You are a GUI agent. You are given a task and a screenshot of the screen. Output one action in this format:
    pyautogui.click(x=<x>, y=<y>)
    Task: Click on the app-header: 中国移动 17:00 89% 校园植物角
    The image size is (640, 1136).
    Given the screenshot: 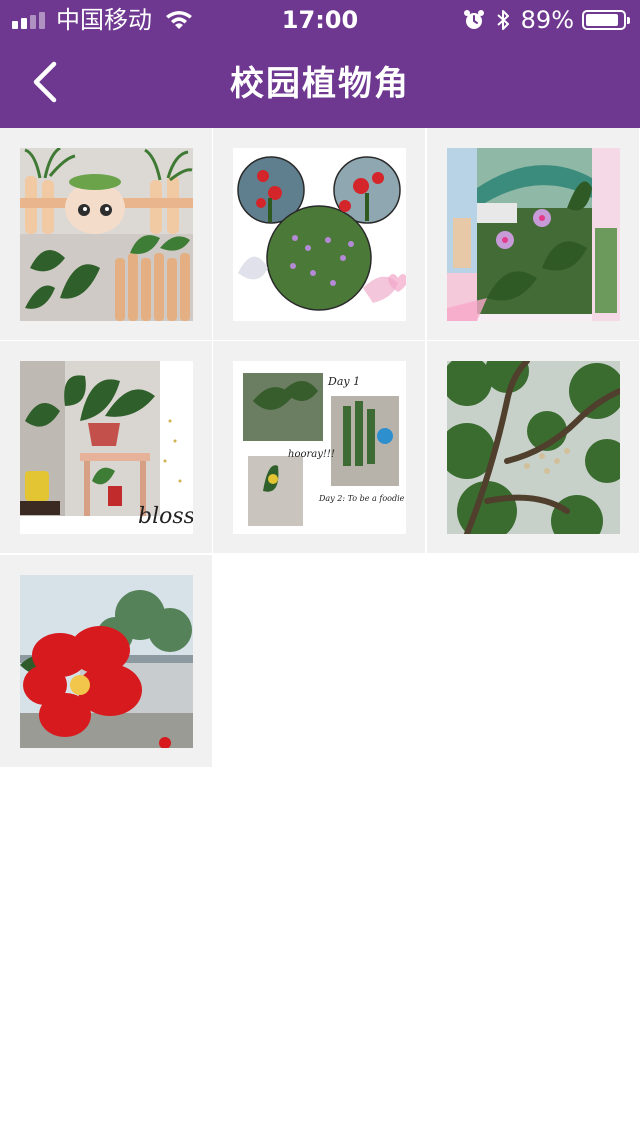 What is the action you would take?
    pyautogui.click(x=320, y=64)
    